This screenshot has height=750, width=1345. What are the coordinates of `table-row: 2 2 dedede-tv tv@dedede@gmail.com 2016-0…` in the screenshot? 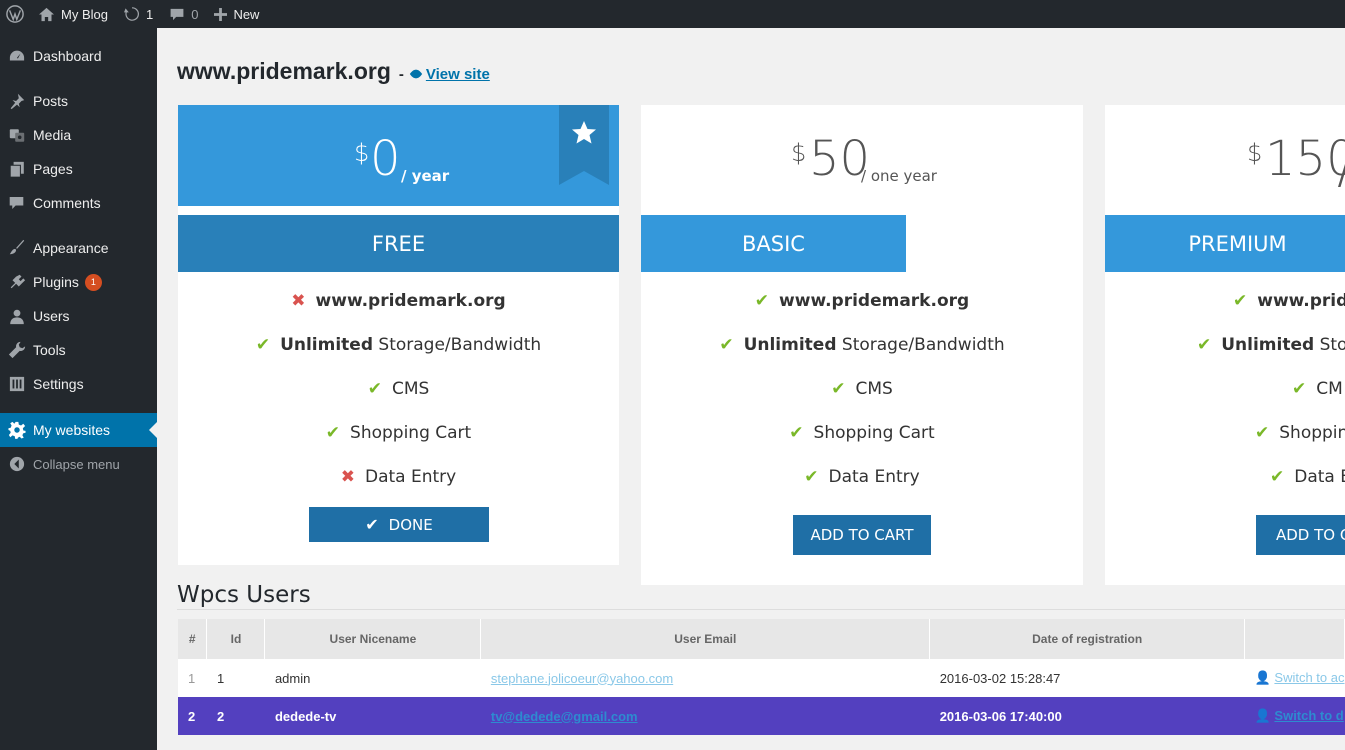 It's located at (761, 716).